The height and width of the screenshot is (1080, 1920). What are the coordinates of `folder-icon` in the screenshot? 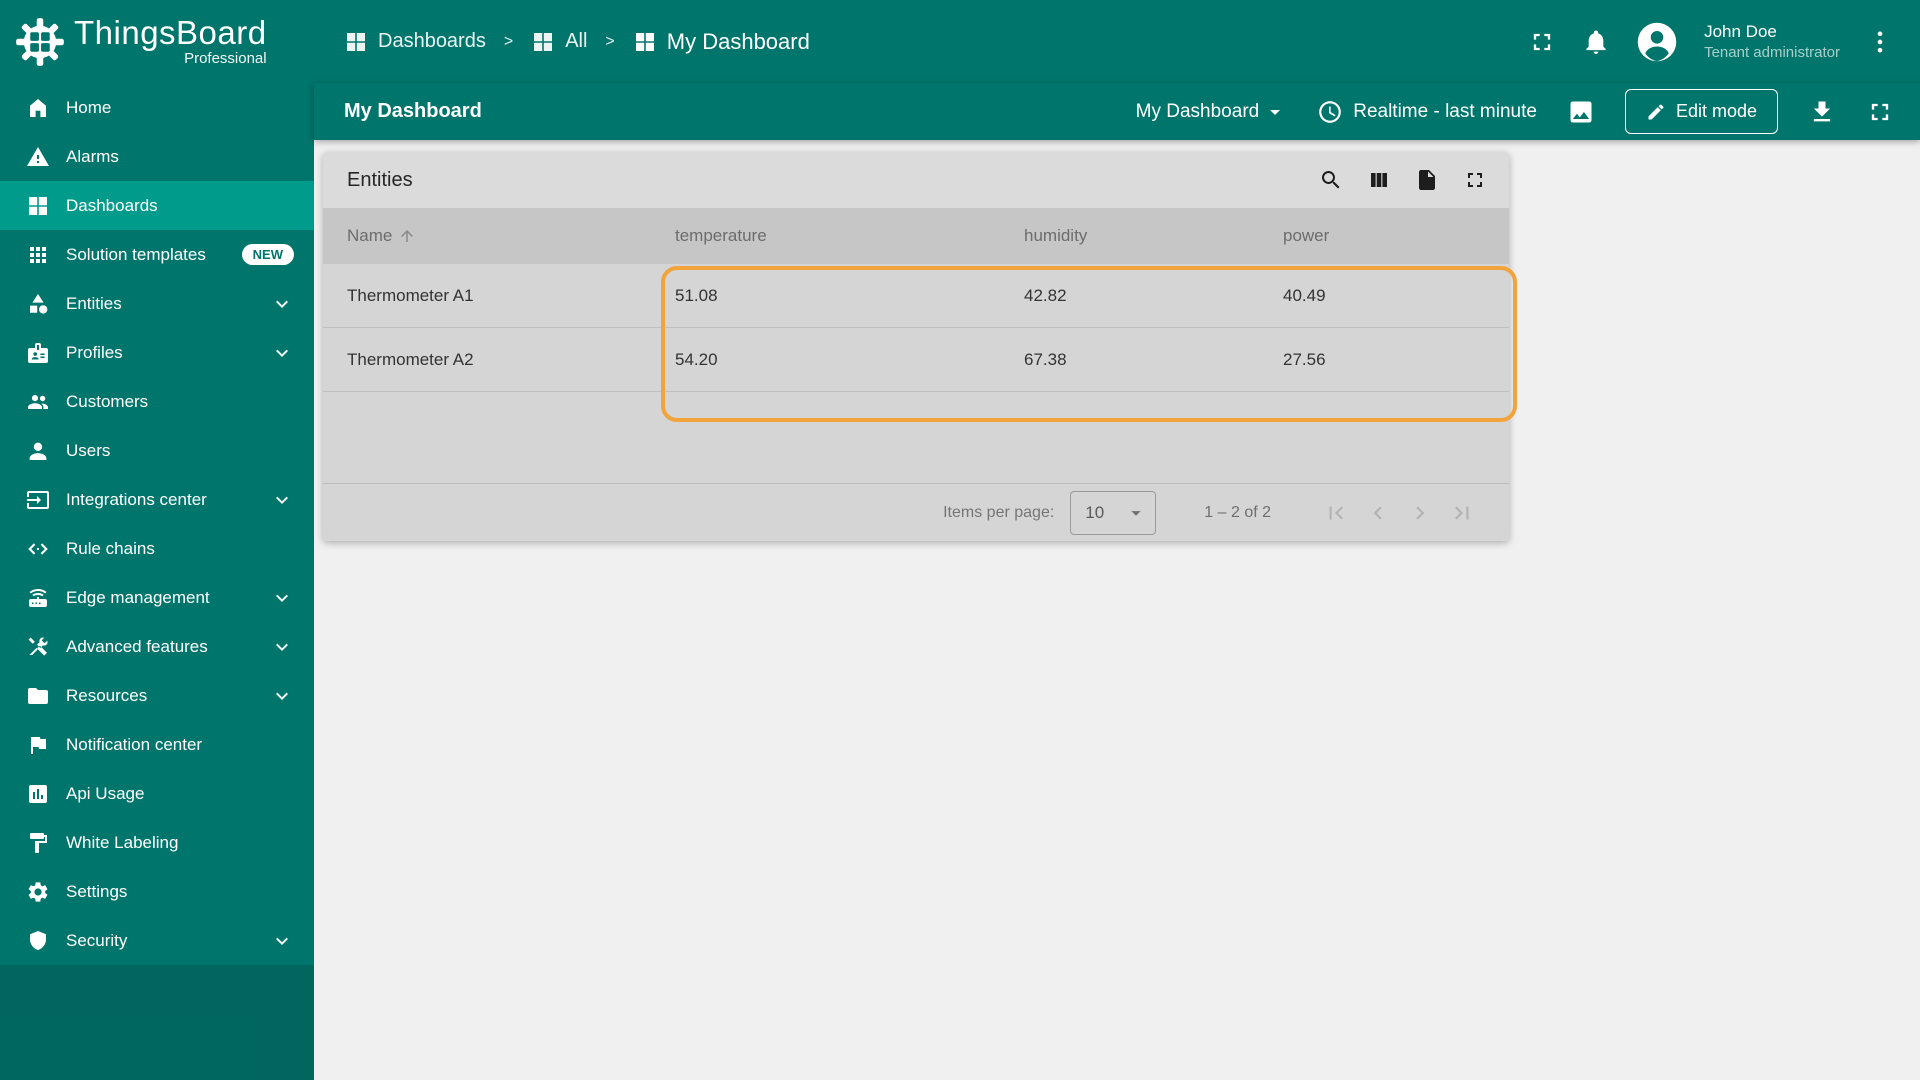 It's located at (38, 696).